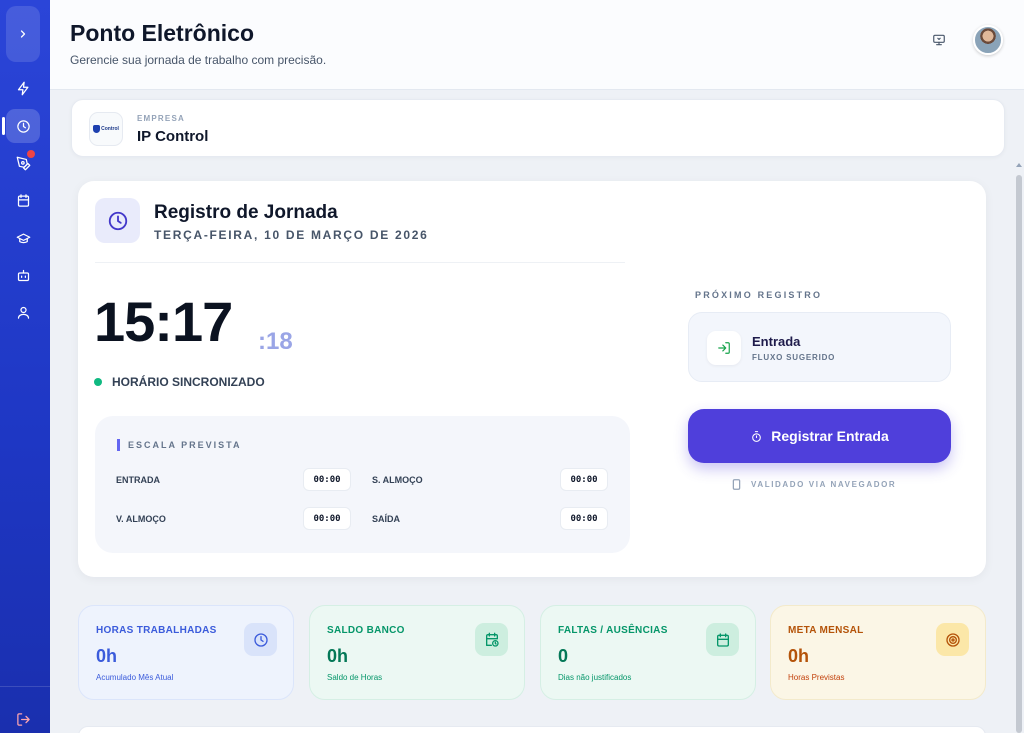  What do you see at coordinates (563, 656) in the screenshot?
I see `stat-value: 0` at bounding box center [563, 656].